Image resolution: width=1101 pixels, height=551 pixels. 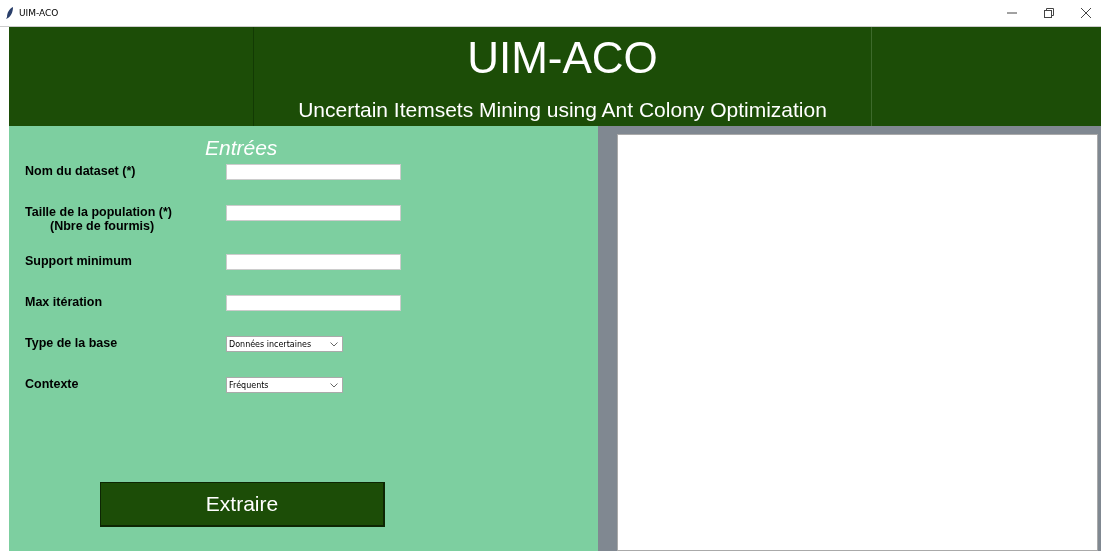 What do you see at coordinates (52, 384) in the screenshot?
I see `field-label: Contexte` at bounding box center [52, 384].